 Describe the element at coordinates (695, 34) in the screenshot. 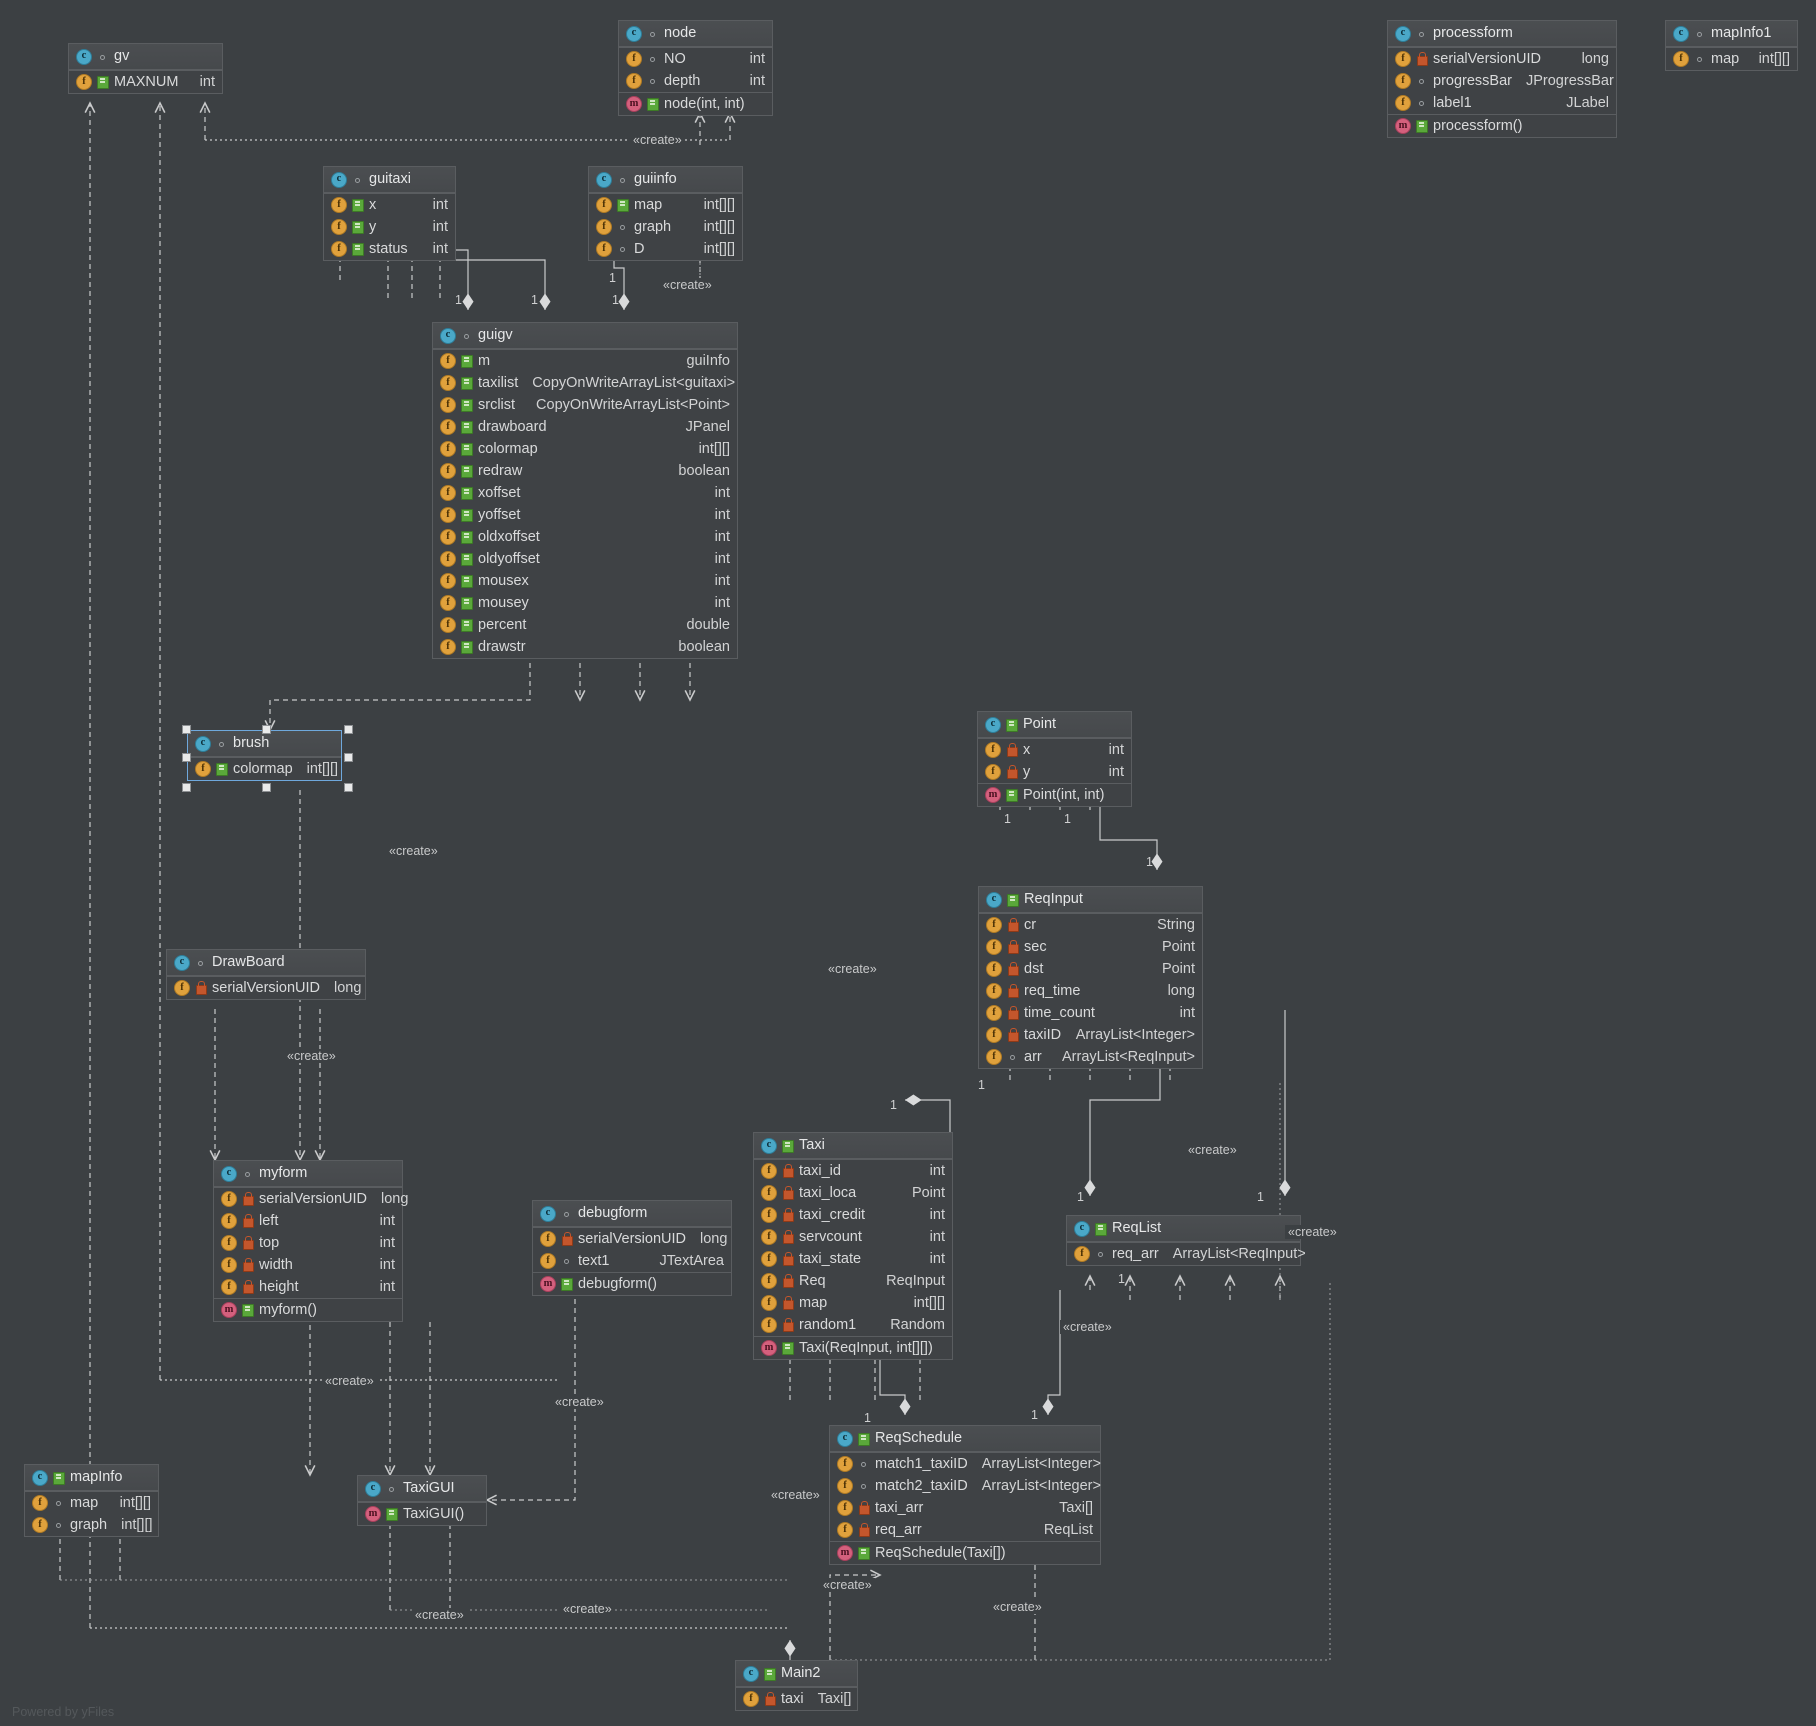

I see `class-node-header: c node` at that location.